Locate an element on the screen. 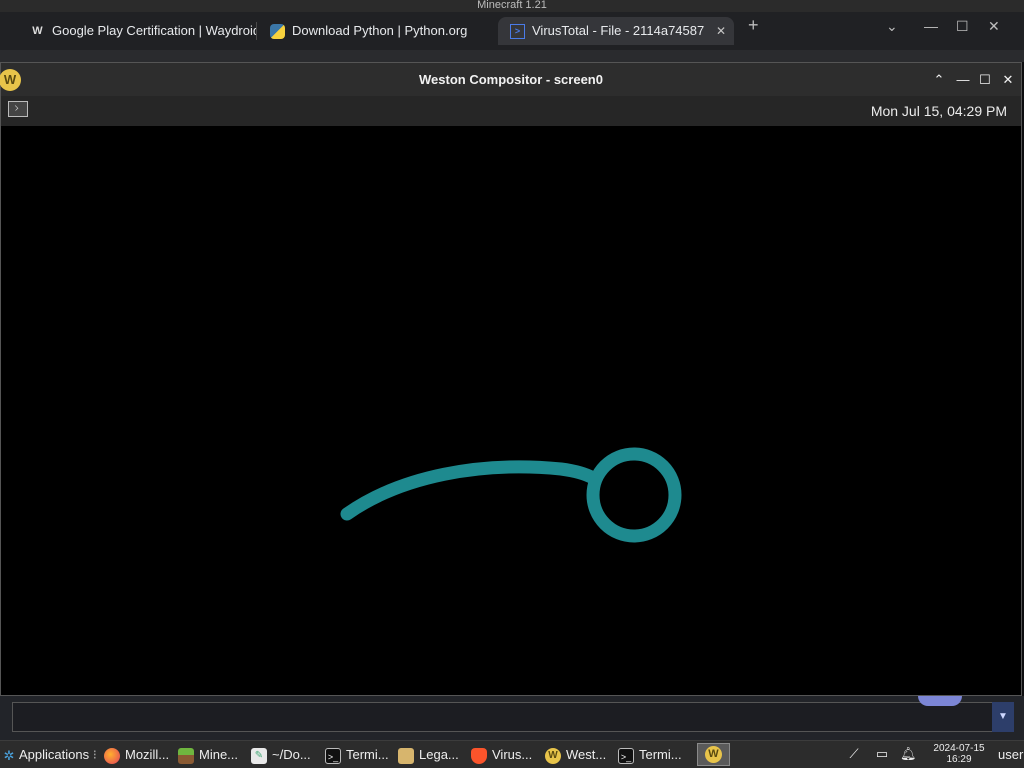 This screenshot has height=768, width=1024. browser-toolbar is located at coordinates (512, 56).